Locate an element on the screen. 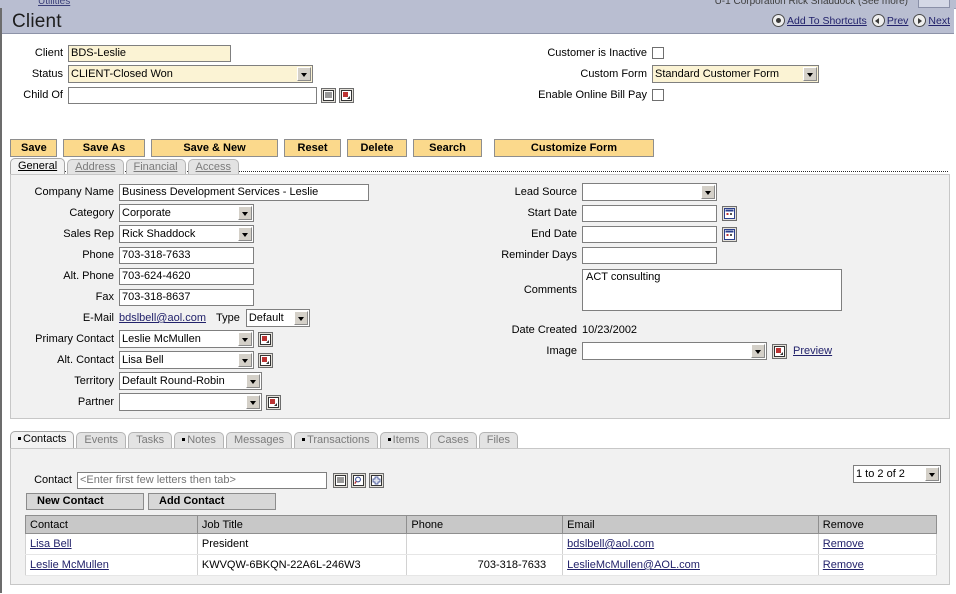 This screenshot has width=956, height=594. column-header-phone: Phone is located at coordinates (485, 524).